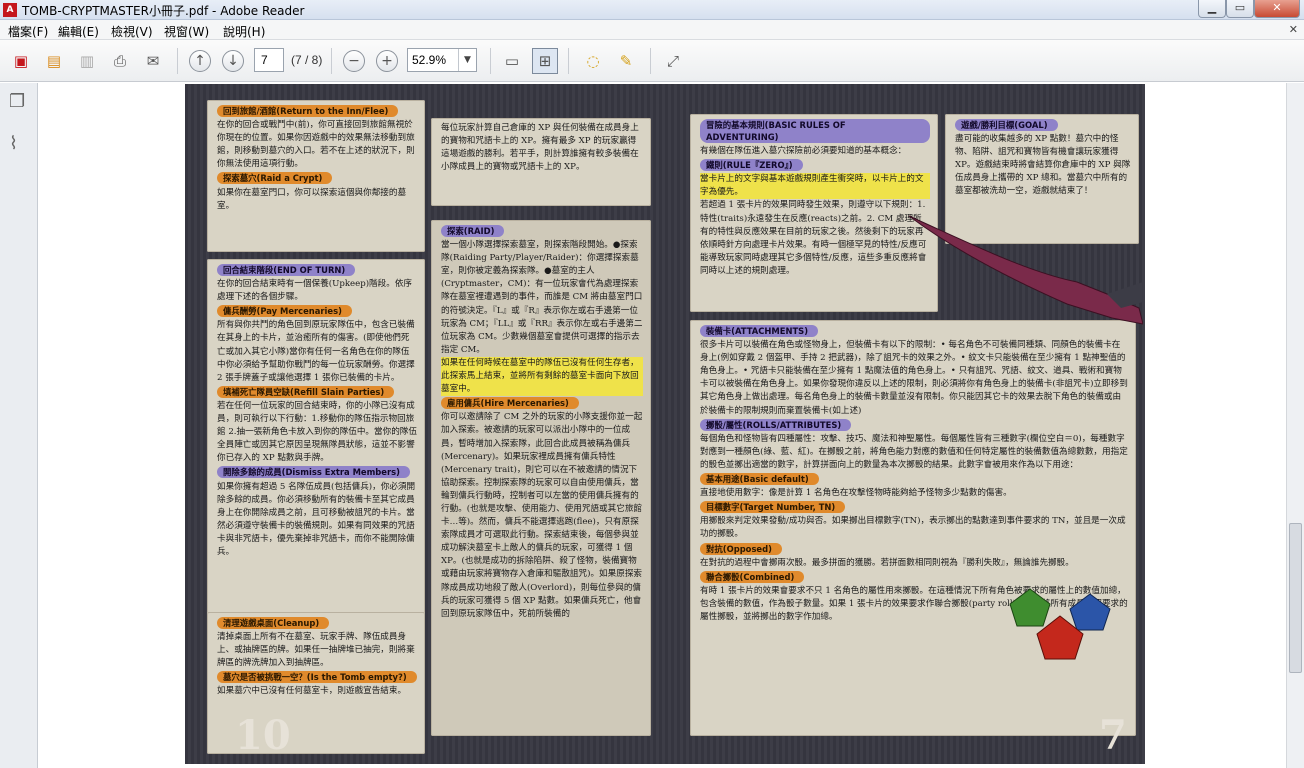 The height and width of the screenshot is (768, 1304). Describe the element at coordinates (233, 61) in the screenshot. I see `next-page-icon: ↓` at that location.